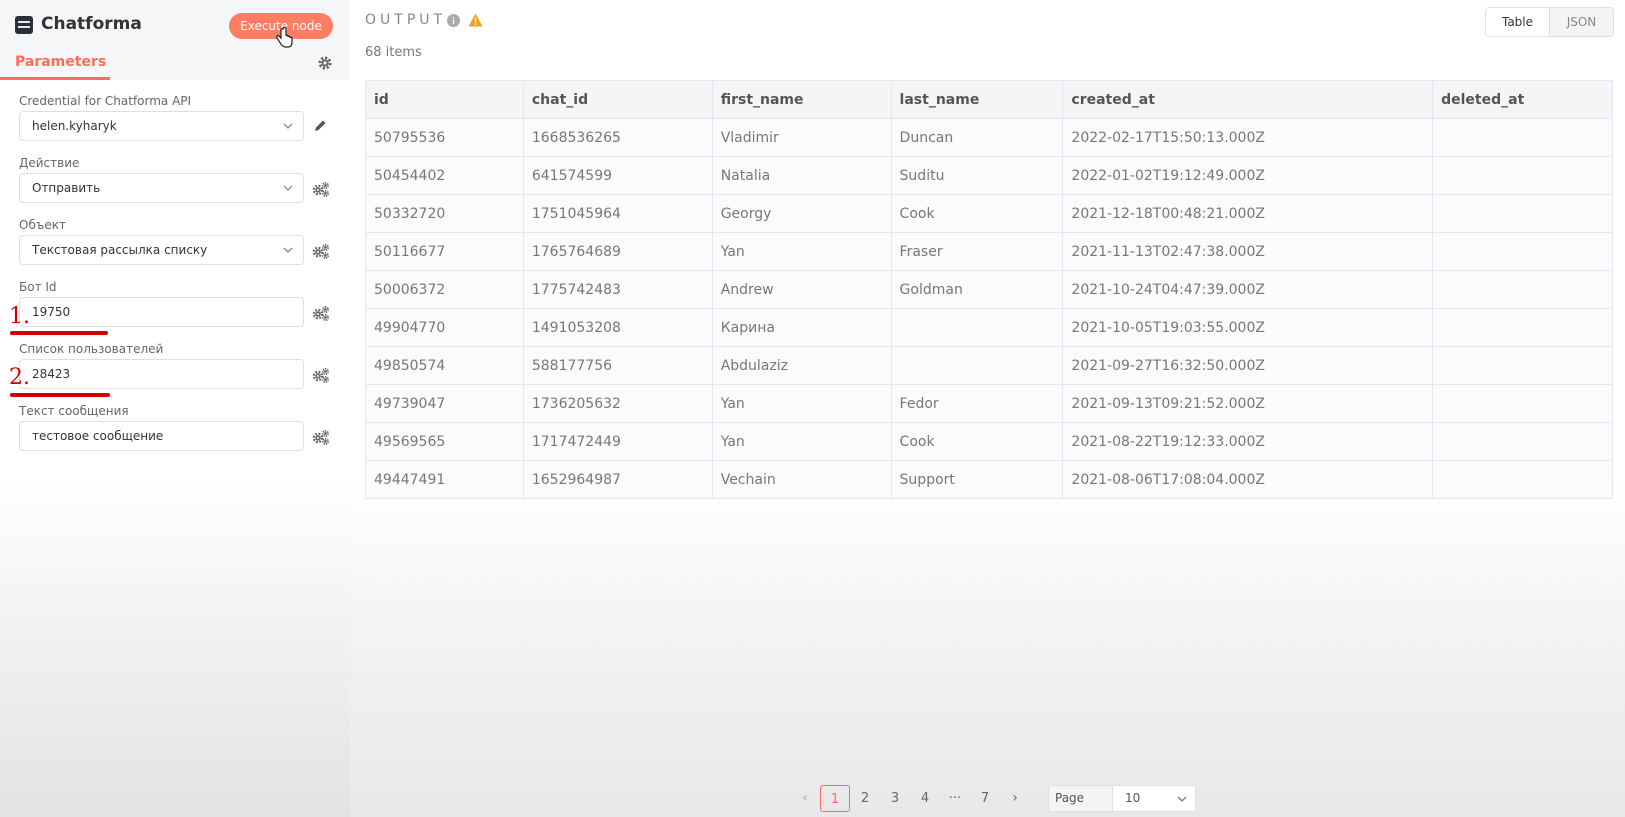 This screenshot has height=817, width=1625. What do you see at coordinates (161, 312) in the screenshot?
I see `bot-id-input: 19750` at bounding box center [161, 312].